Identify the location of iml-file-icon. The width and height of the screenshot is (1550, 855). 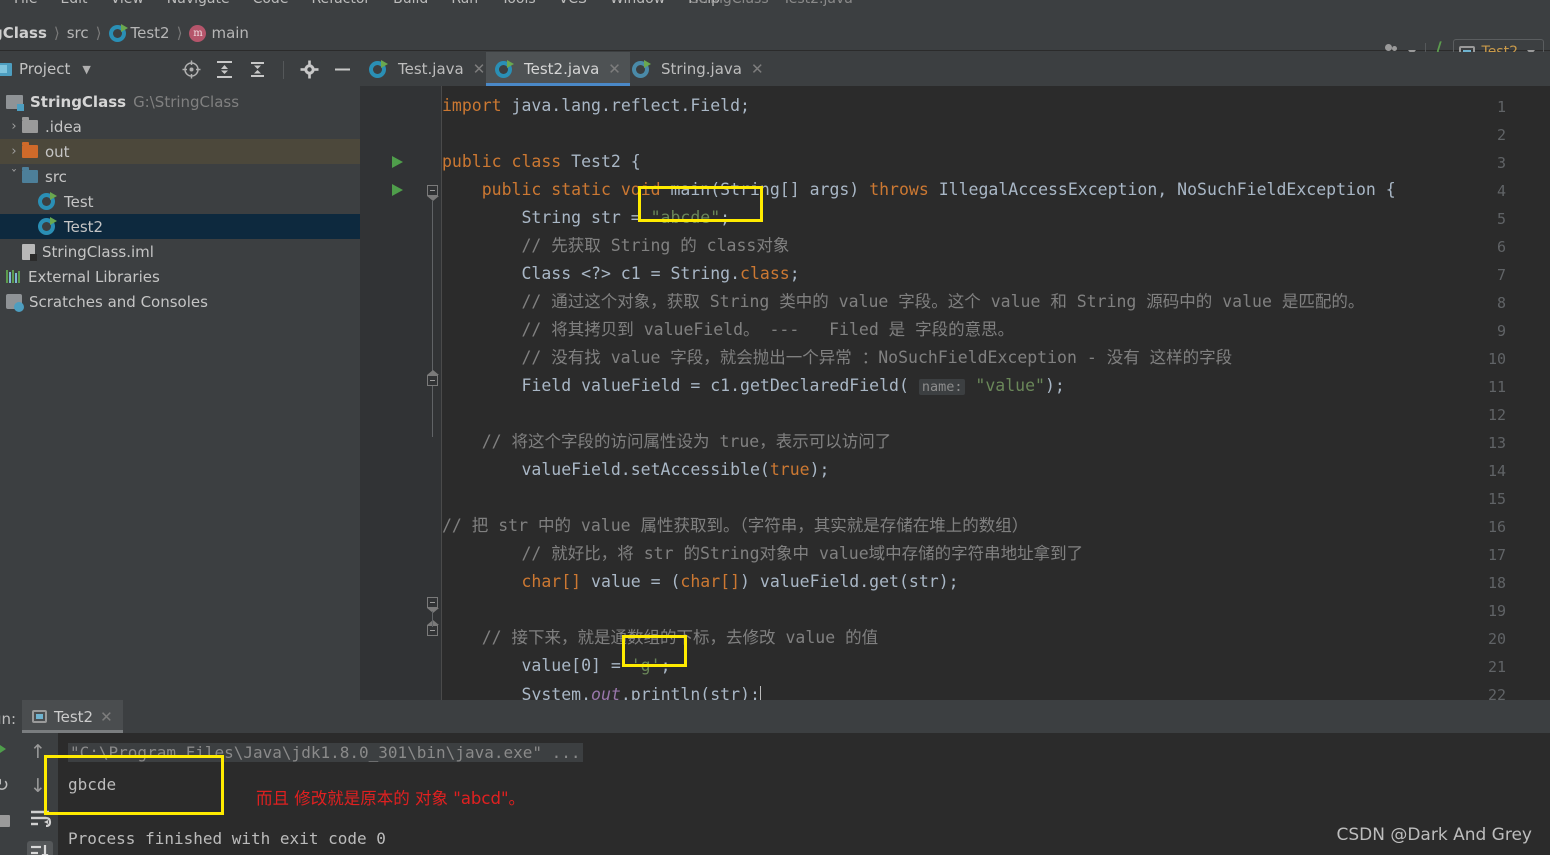
(29, 252).